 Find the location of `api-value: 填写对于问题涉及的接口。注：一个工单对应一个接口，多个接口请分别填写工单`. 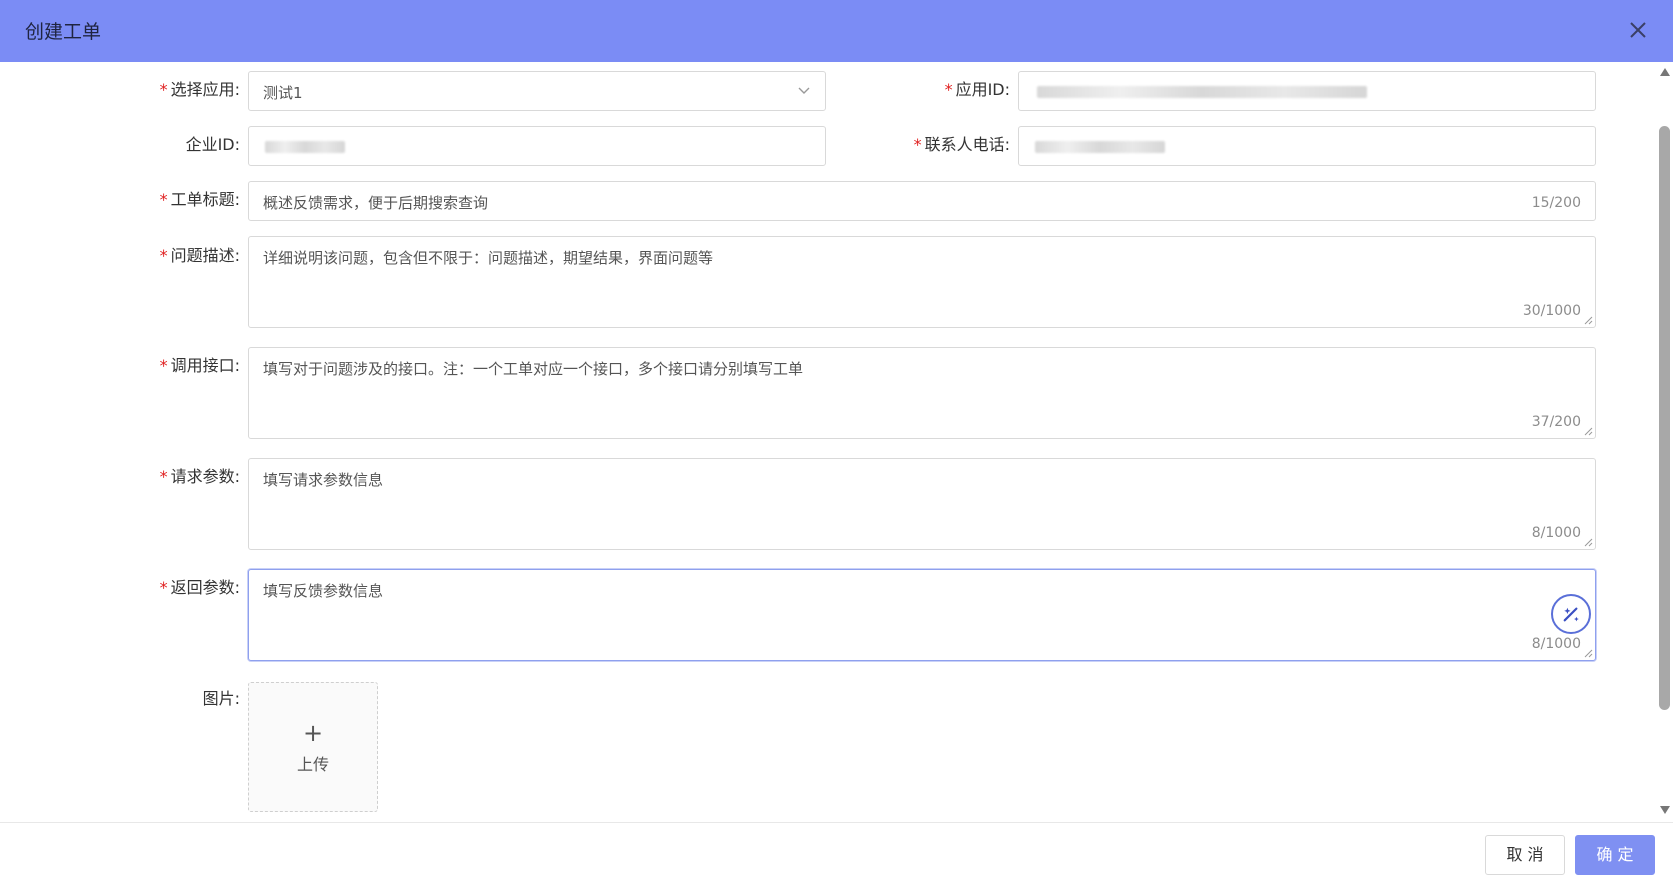

api-value: 填写对于问题涉及的接口。注：一个工单对应一个接口，多个接口请分别填写工单 is located at coordinates (533, 369).